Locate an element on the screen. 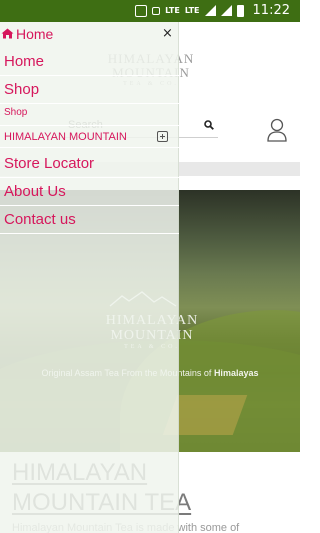 The height and width of the screenshot is (533, 320). lte-label: LTE is located at coordinates (172, 10).